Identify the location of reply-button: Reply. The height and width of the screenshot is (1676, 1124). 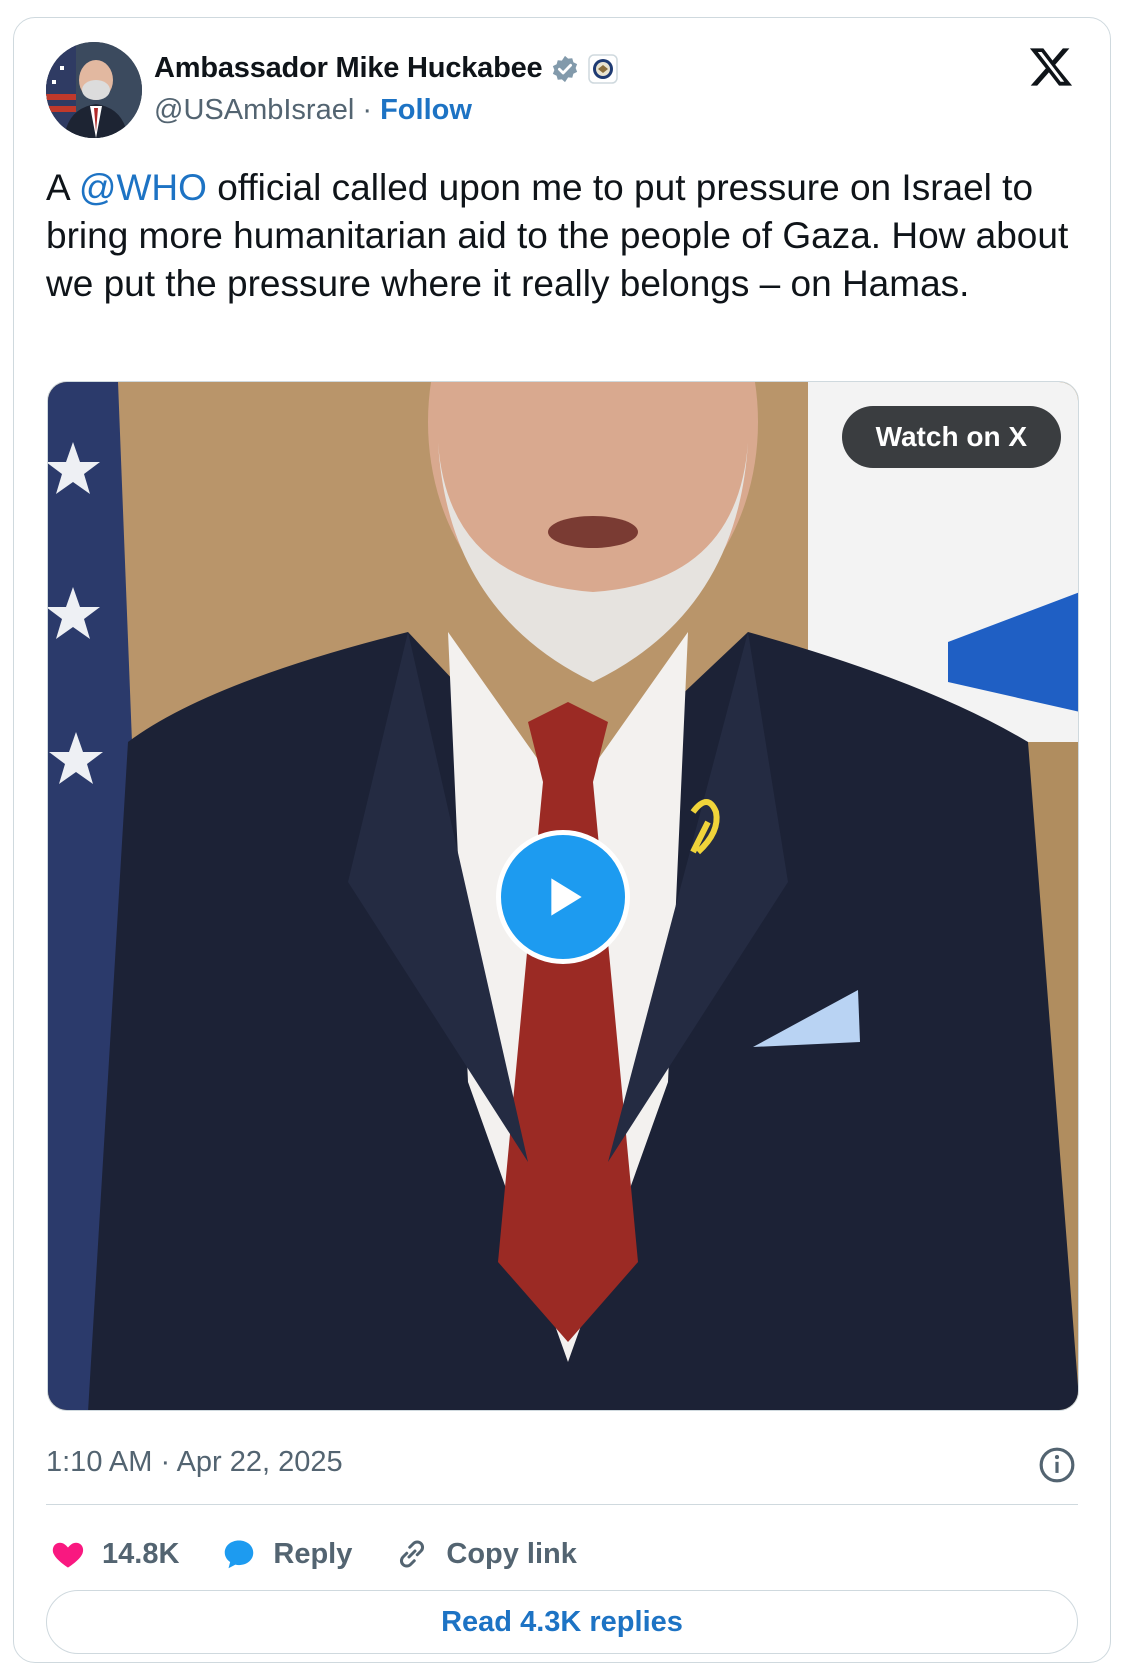
(286, 1554).